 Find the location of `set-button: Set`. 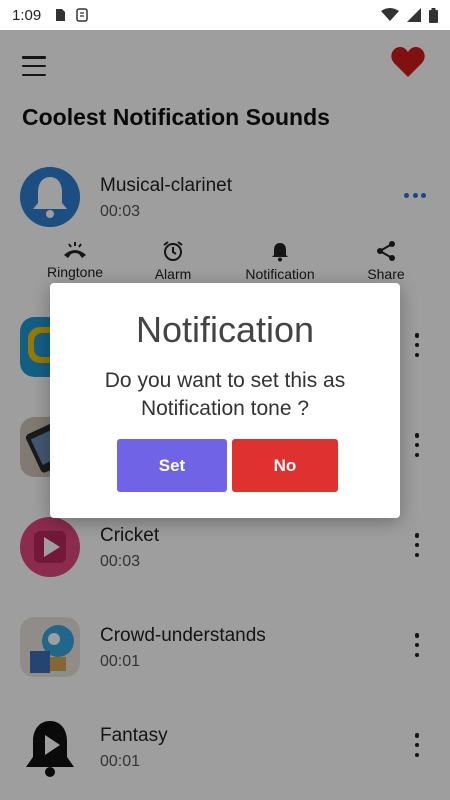

set-button: Set is located at coordinates (172, 465).